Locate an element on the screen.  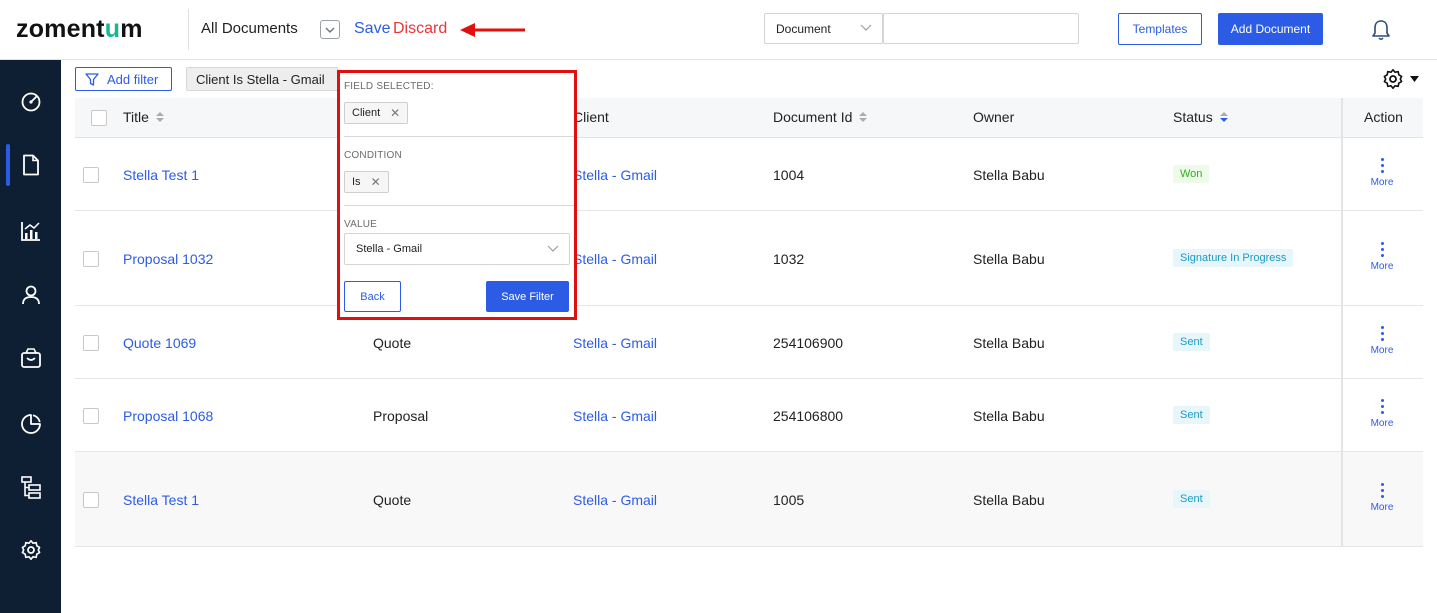
sidebar-item-settings is located at coordinates (30, 550).